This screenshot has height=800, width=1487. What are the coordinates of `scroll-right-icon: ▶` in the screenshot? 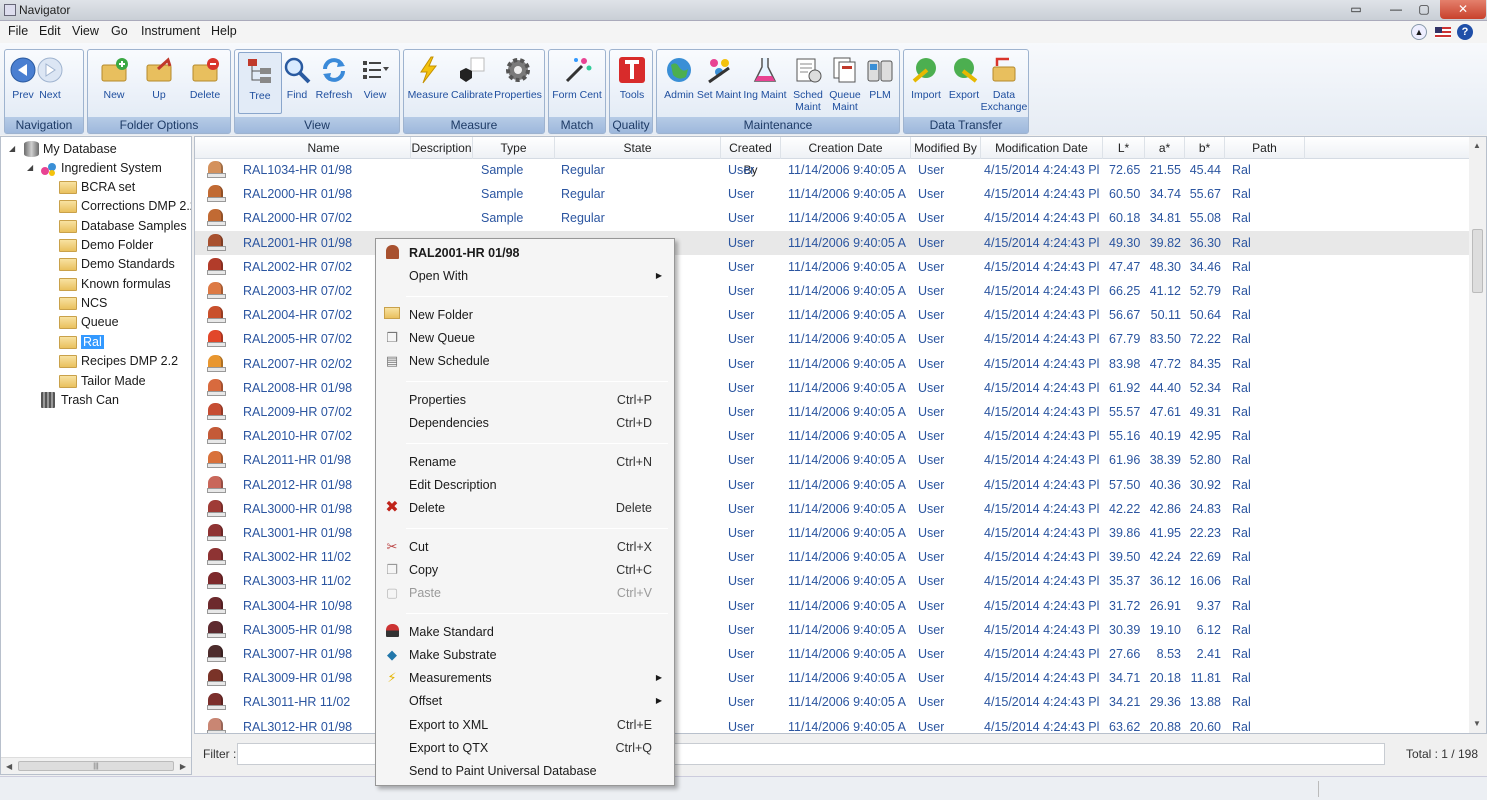 It's located at (183, 766).